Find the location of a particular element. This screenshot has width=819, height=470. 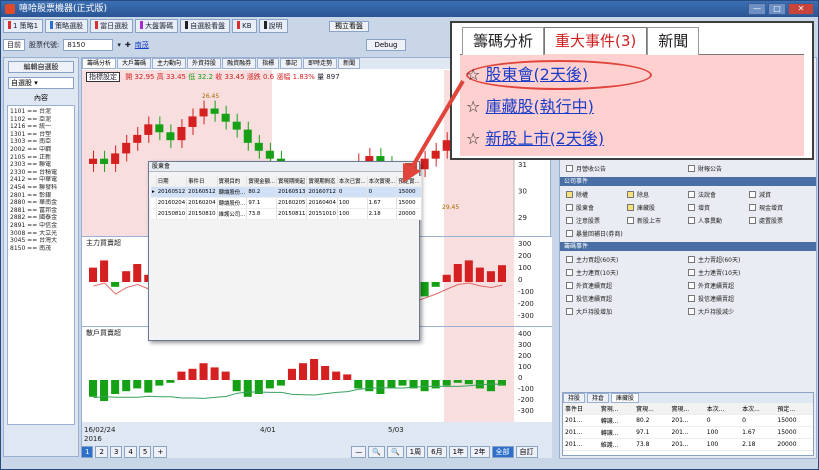

event-item-treasury-stock: ☆ 庫藏股(執行中) is located at coordinates (530, 105).